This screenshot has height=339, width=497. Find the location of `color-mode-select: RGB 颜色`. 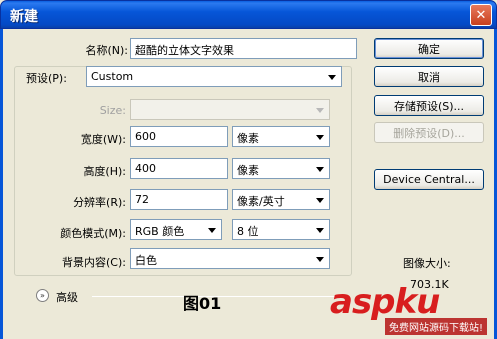

color-mode-select: RGB 颜色 is located at coordinates (176, 229).